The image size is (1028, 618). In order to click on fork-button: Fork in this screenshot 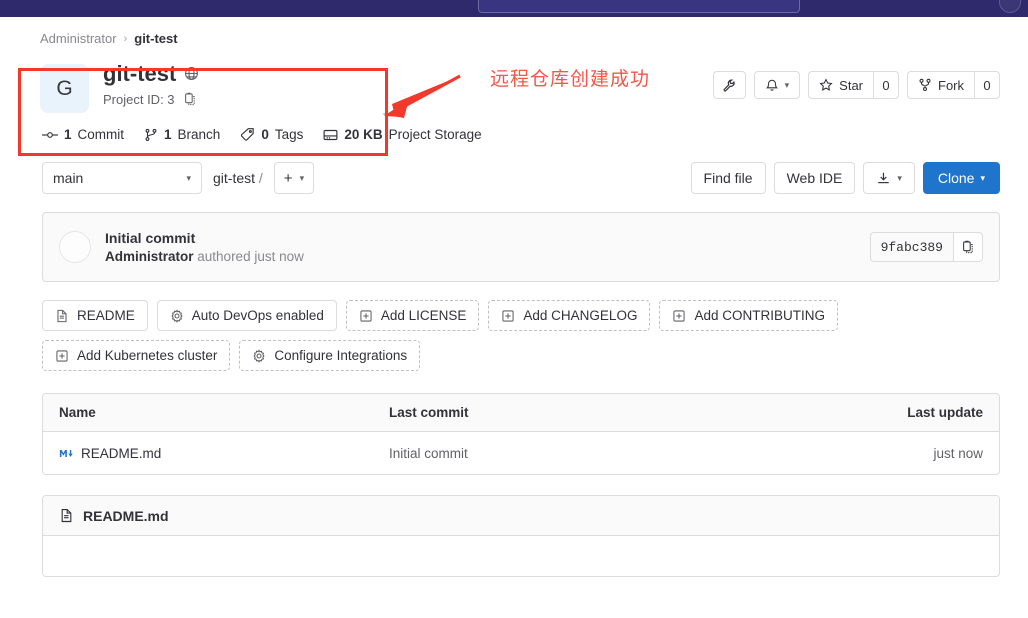, I will do `click(940, 85)`.